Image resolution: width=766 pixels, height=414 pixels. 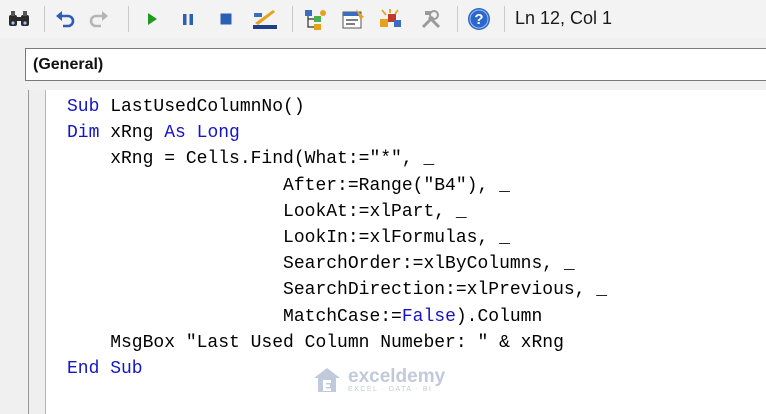 I want to click on toolbox-icon, so click(x=431, y=19).